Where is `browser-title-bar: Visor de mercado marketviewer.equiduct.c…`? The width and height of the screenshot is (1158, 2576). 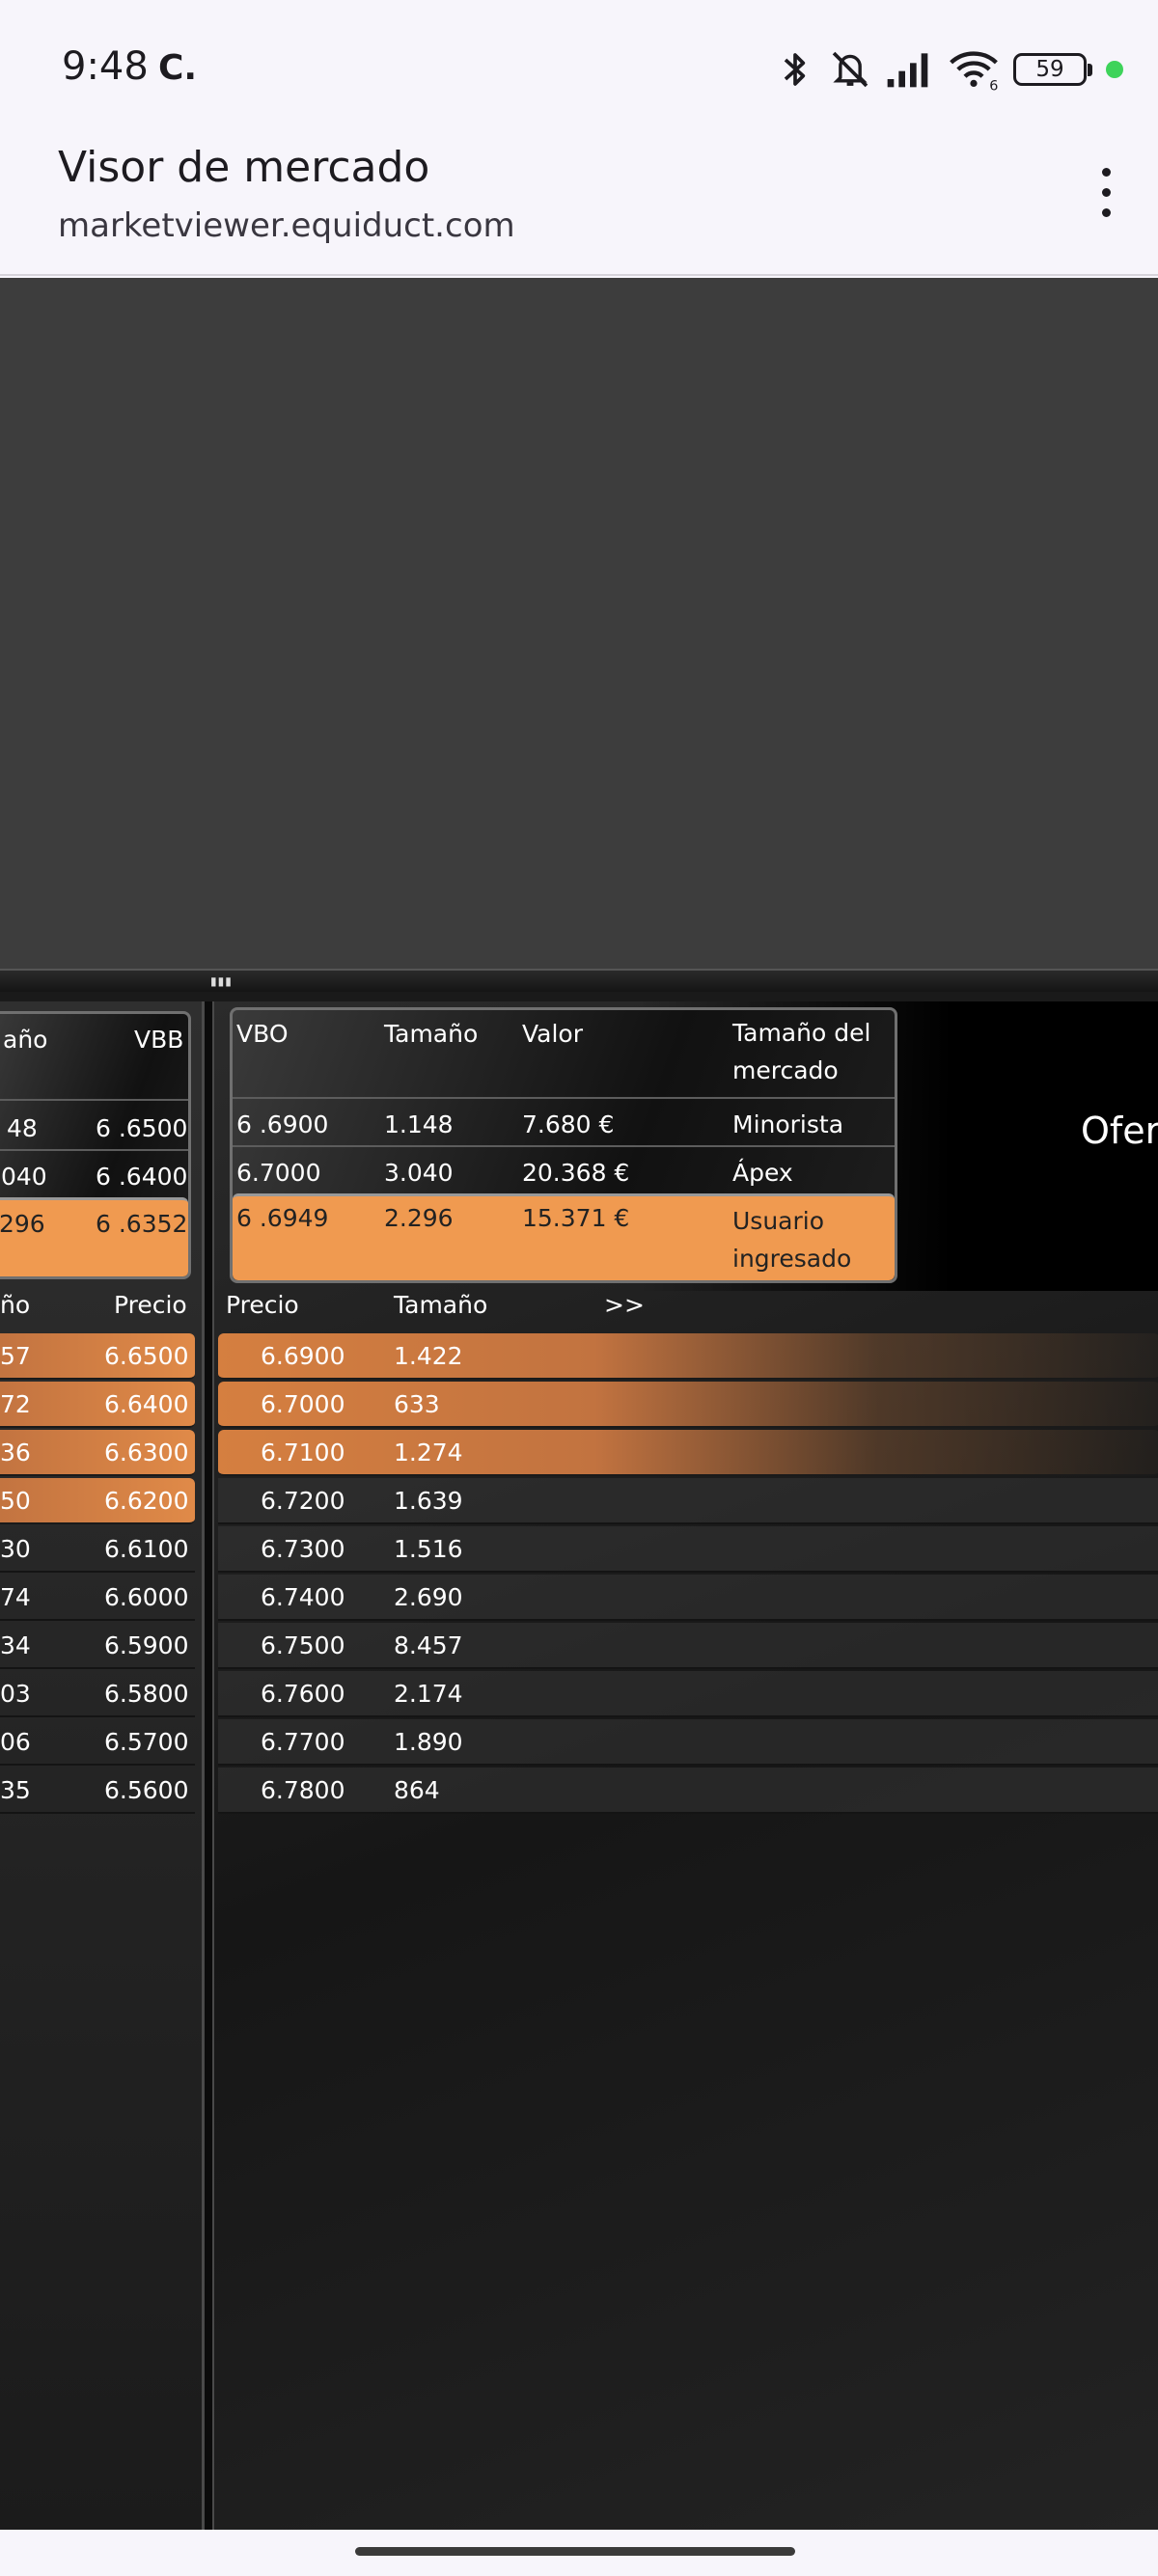 browser-title-bar: Visor de mercado marketviewer.equiduct.c… is located at coordinates (579, 206).